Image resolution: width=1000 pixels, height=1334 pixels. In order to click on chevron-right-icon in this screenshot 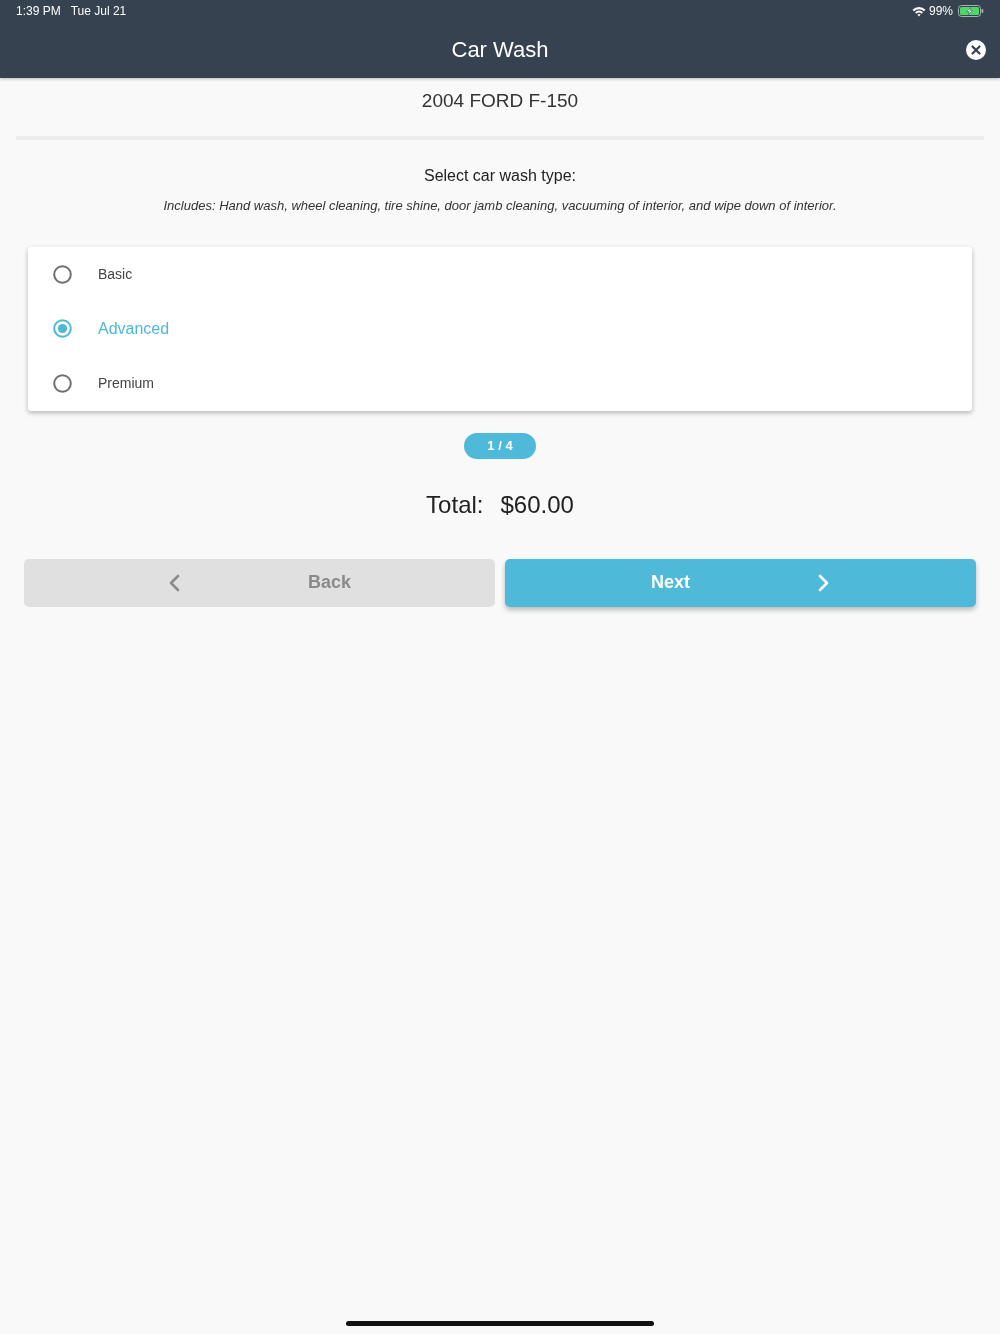, I will do `click(824, 582)`.